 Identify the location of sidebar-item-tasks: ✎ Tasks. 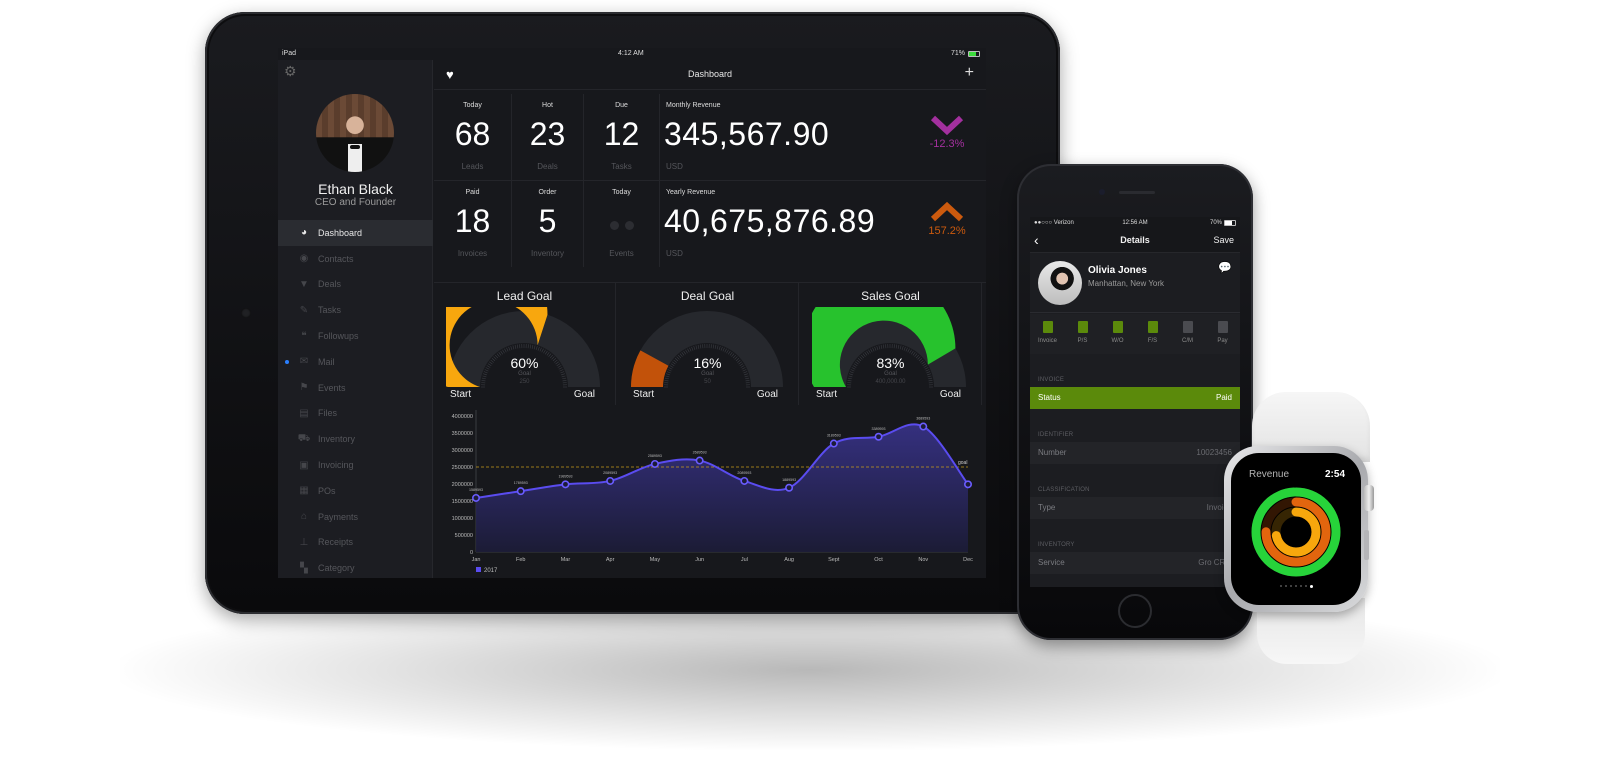
(355, 310).